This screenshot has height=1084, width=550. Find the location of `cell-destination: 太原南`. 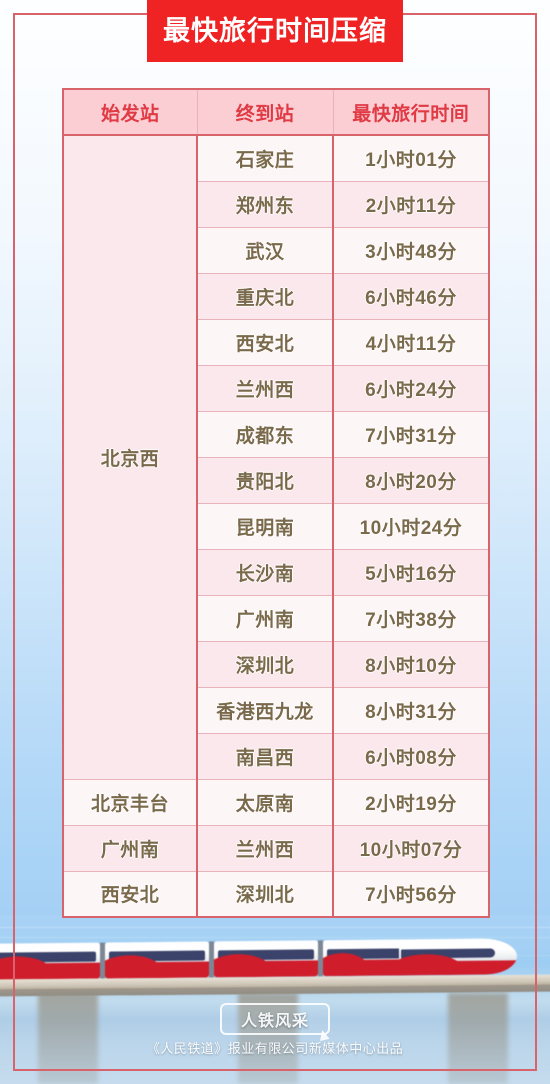

cell-destination: 太原南 is located at coordinates (265, 802).